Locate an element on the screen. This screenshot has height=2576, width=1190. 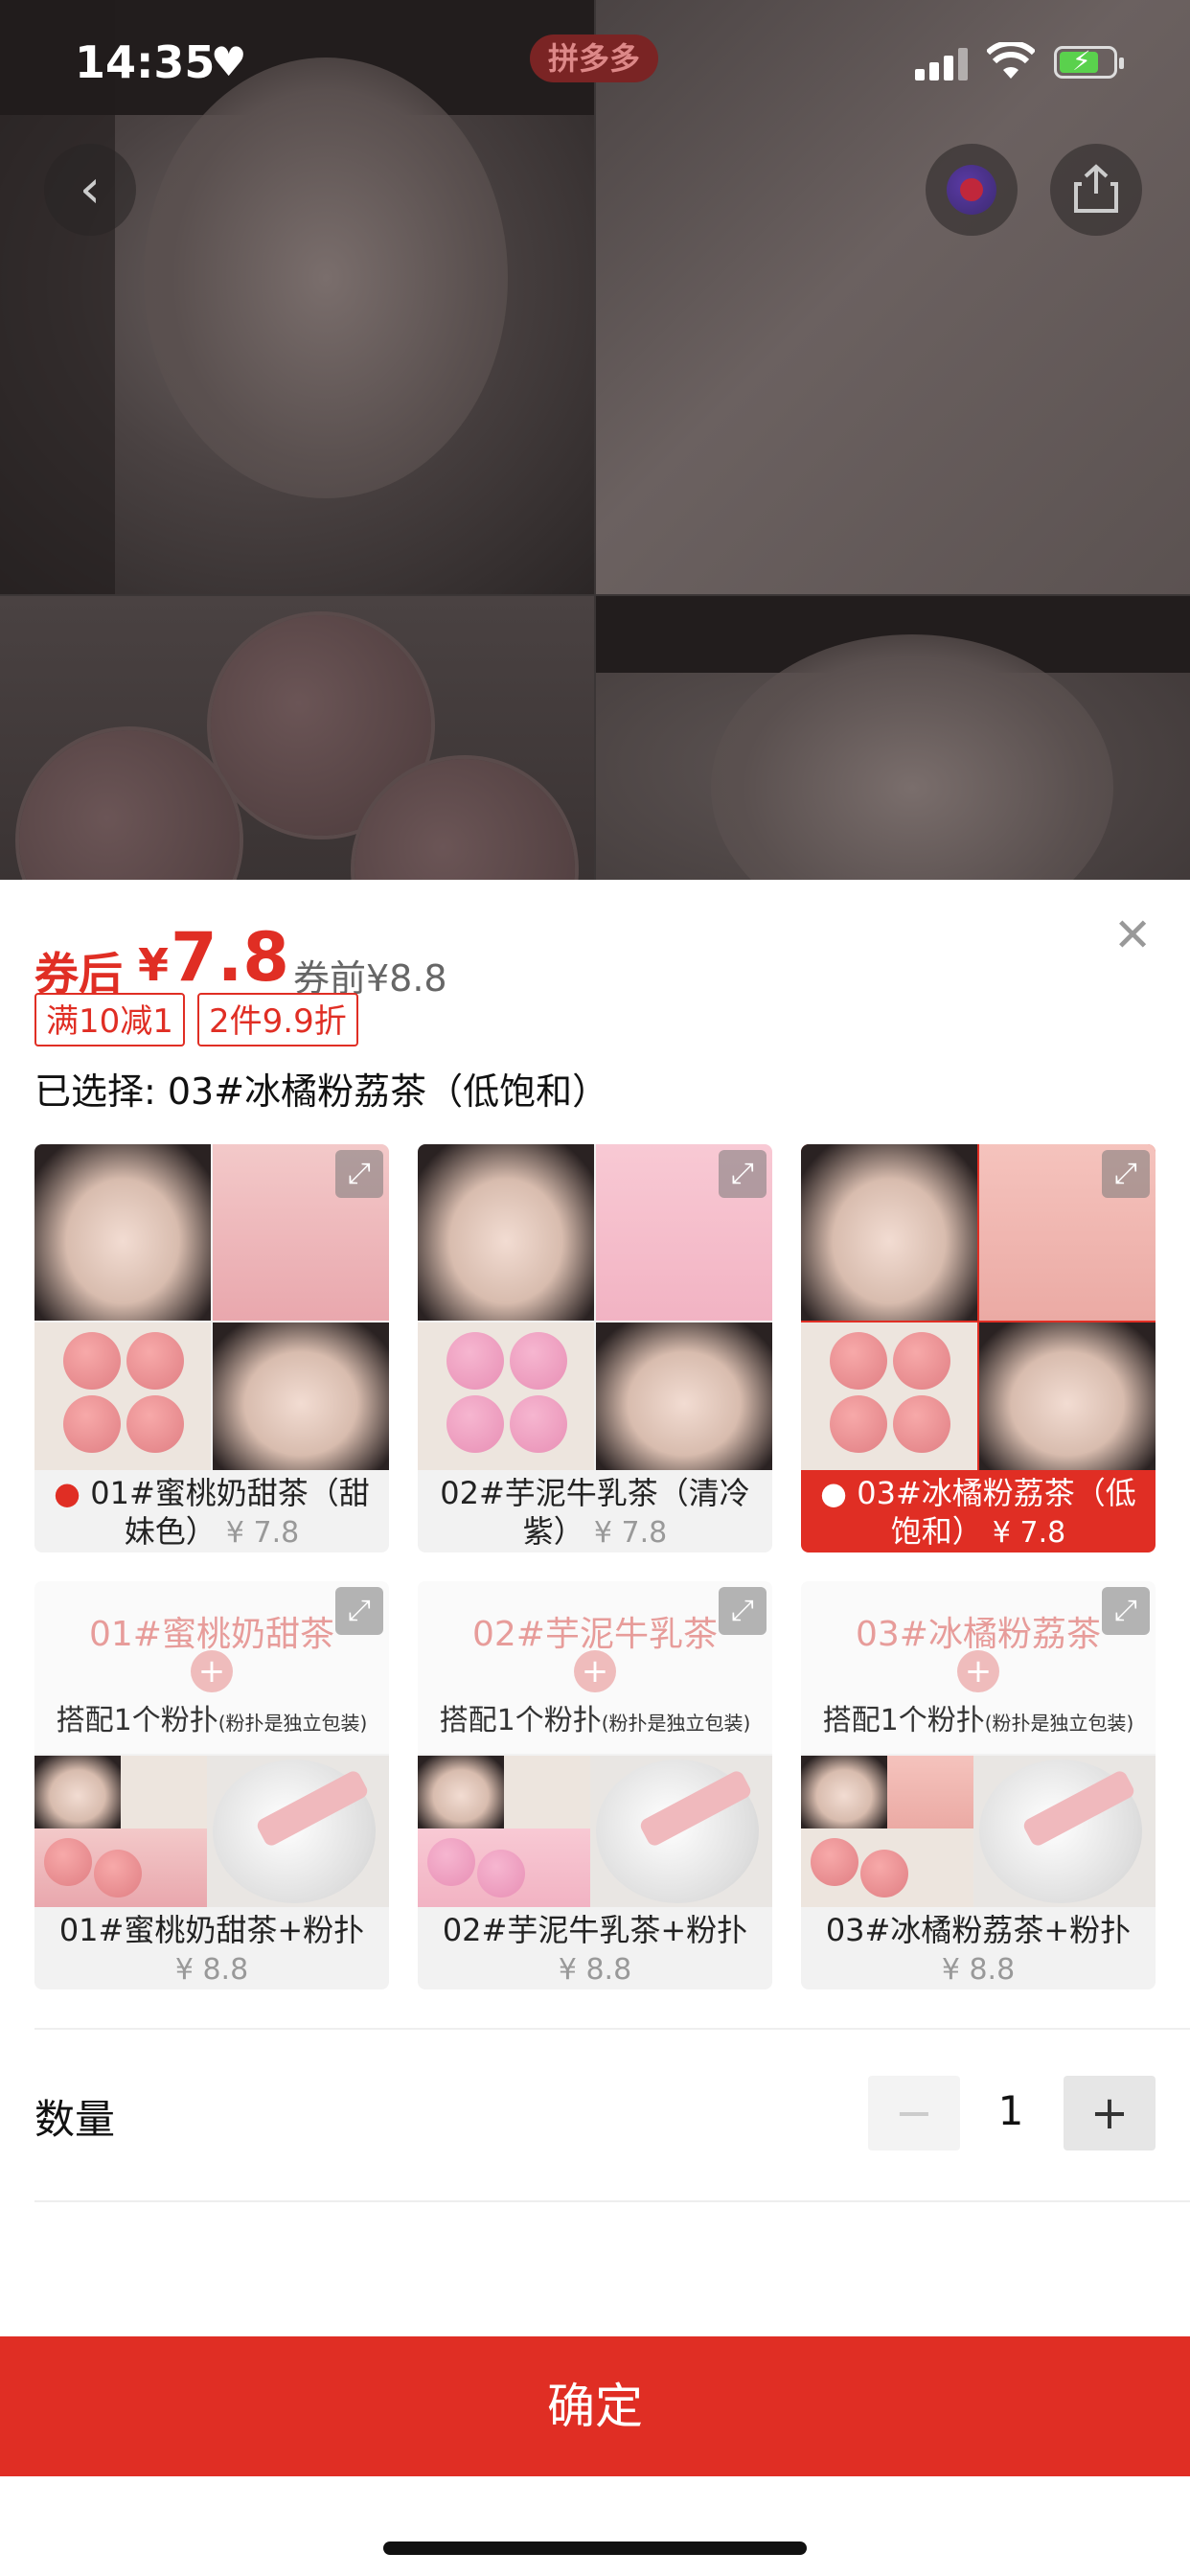
variant-name: 01#蜜桃奶甜茶（甜 is located at coordinates (230, 1493).